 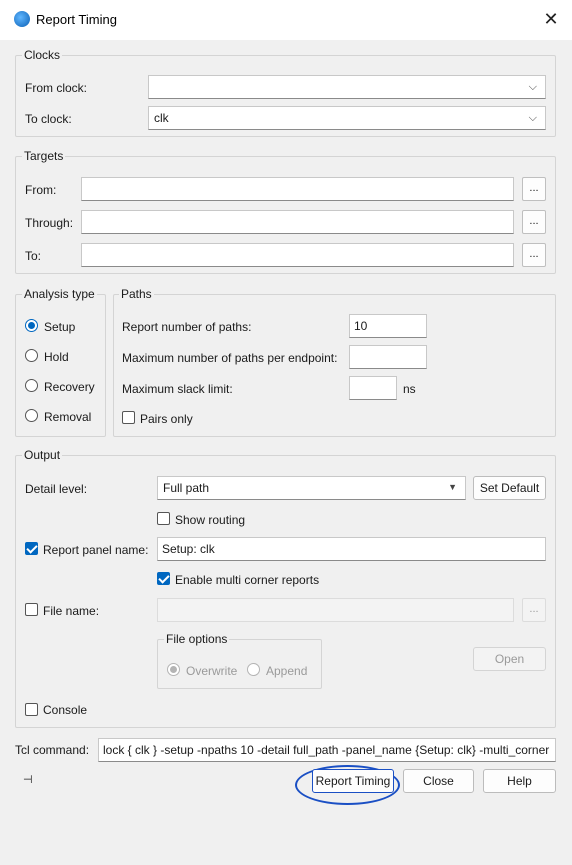 What do you see at coordinates (187, 327) in the screenshot?
I see `num-paths-label: Report number of paths:` at bounding box center [187, 327].